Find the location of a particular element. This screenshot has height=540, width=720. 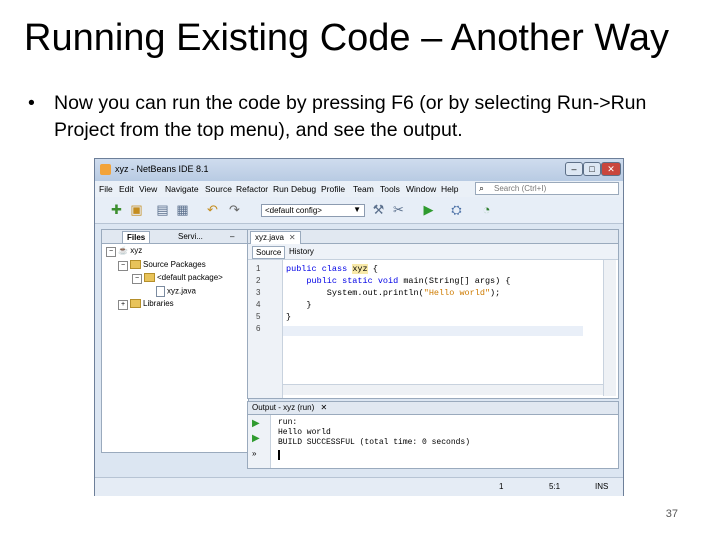

expand-icon: + is located at coordinates (123, 305).